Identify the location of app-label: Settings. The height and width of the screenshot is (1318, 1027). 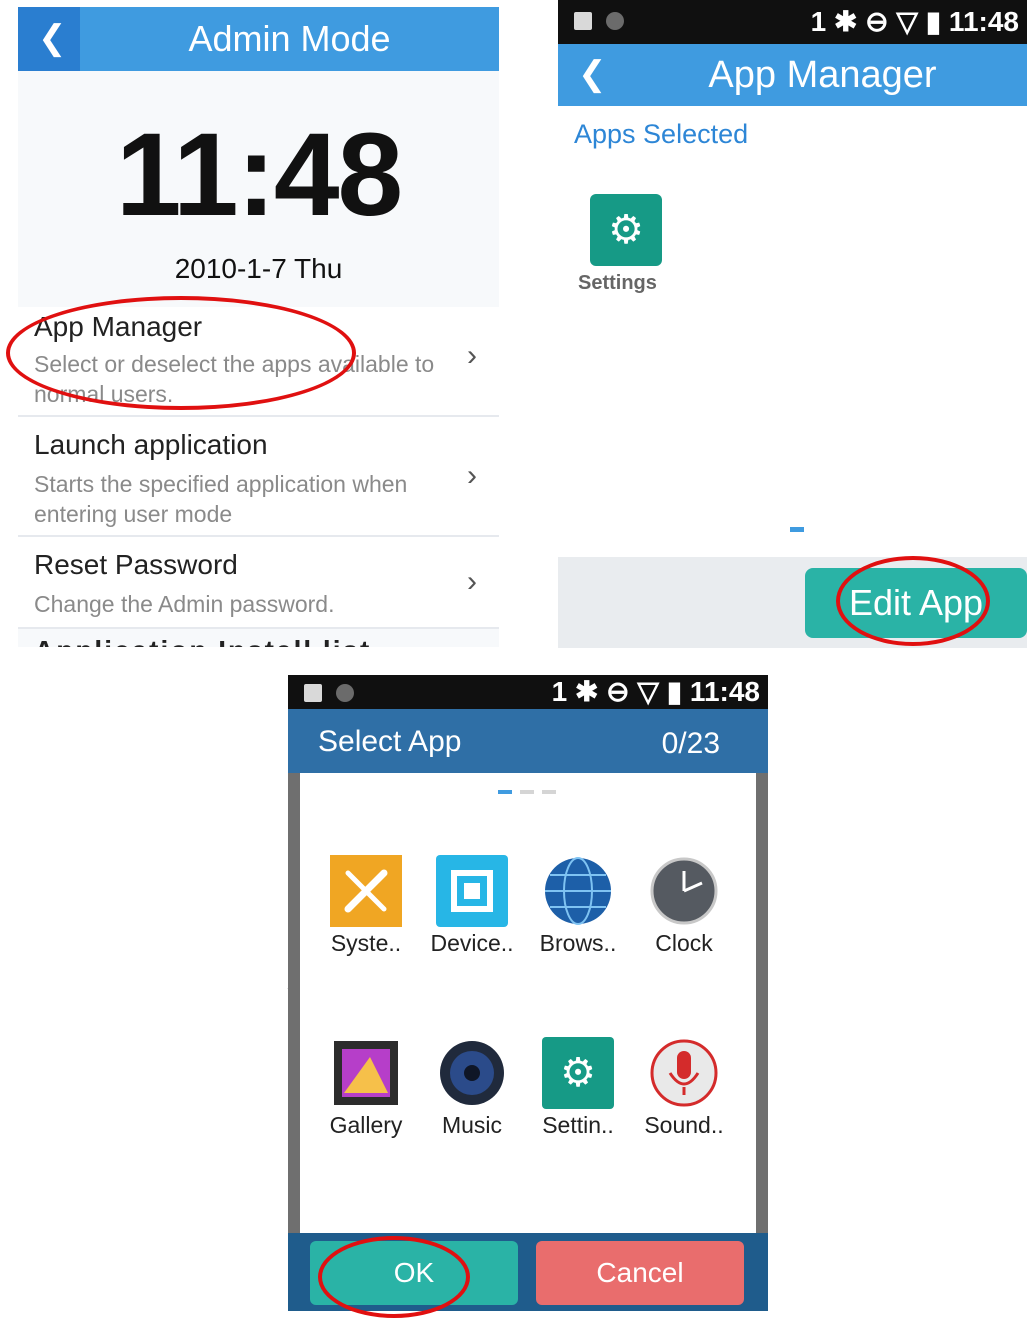
(617, 283).